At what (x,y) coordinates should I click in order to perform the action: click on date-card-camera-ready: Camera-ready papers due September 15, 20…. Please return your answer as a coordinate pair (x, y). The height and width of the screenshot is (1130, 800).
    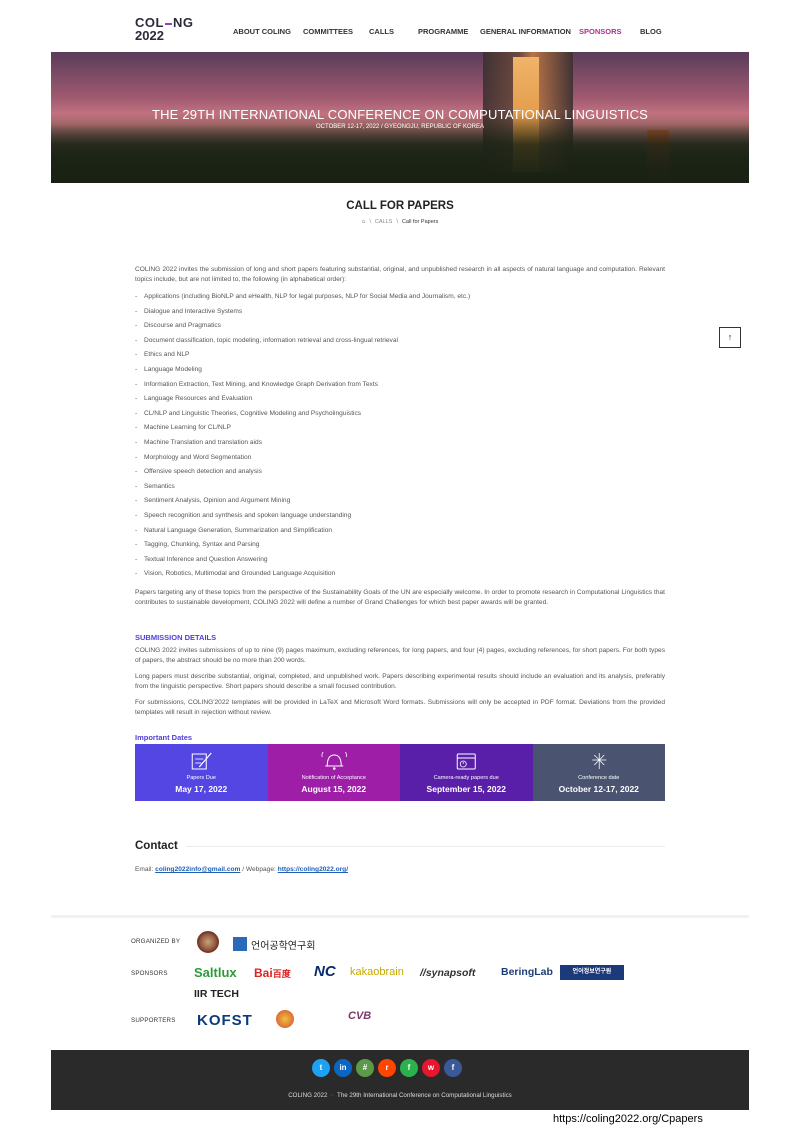
    Looking at the image, I should click on (466, 772).